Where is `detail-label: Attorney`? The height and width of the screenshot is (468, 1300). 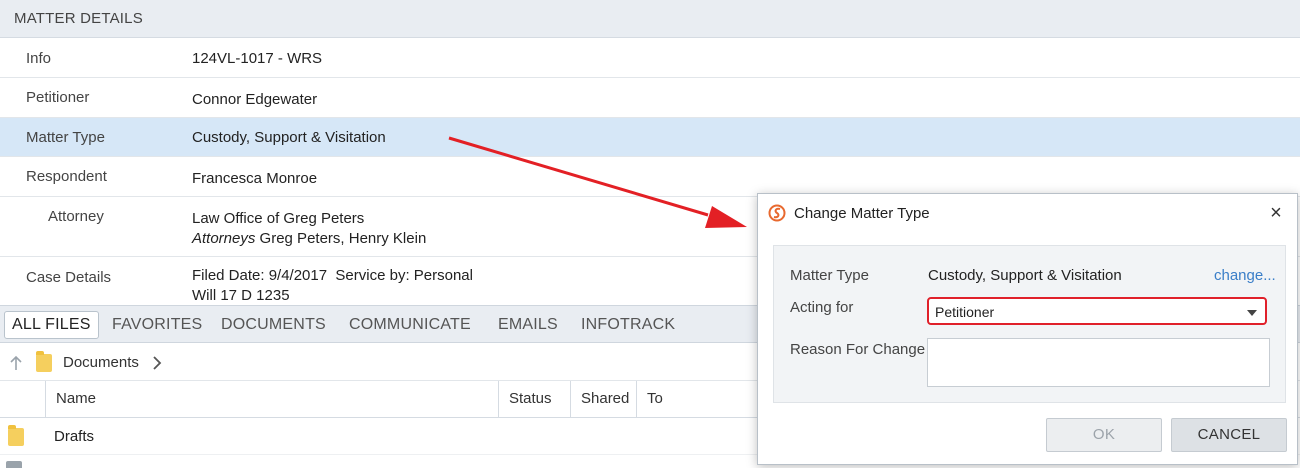 detail-label: Attorney is located at coordinates (76, 216).